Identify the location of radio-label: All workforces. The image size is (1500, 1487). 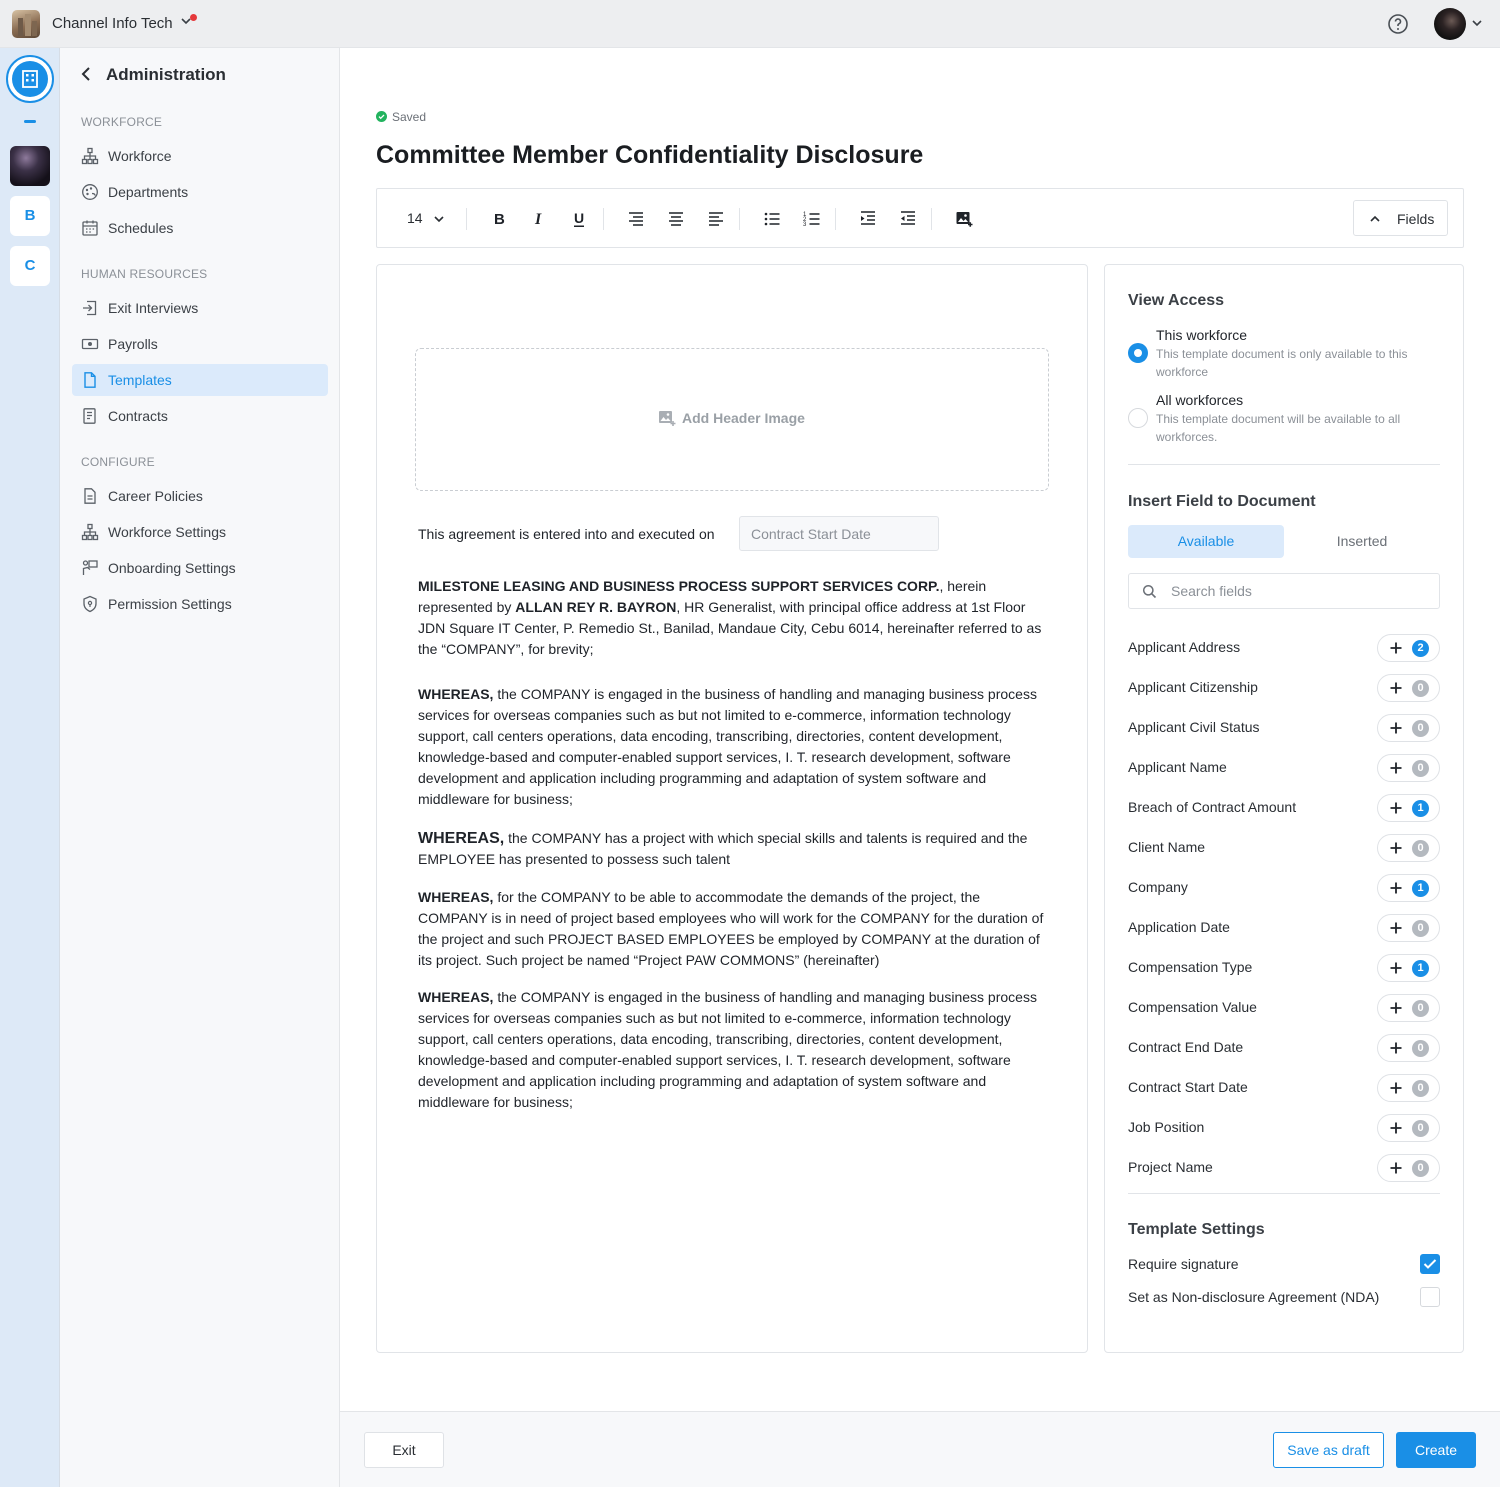
(1199, 400).